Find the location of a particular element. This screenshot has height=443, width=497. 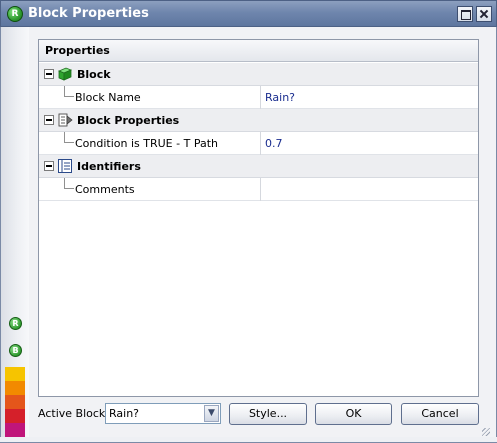

identifiers-list-icon is located at coordinates (65, 166).